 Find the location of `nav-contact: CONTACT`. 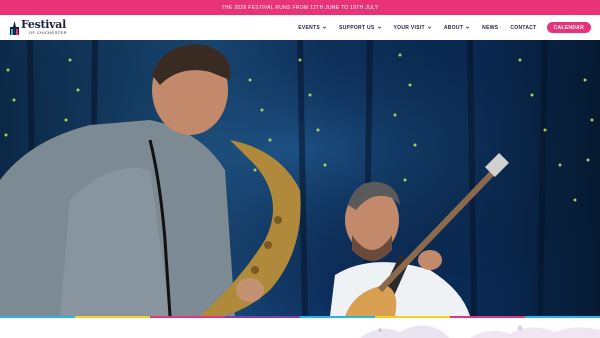

nav-contact: CONTACT is located at coordinates (523, 28).